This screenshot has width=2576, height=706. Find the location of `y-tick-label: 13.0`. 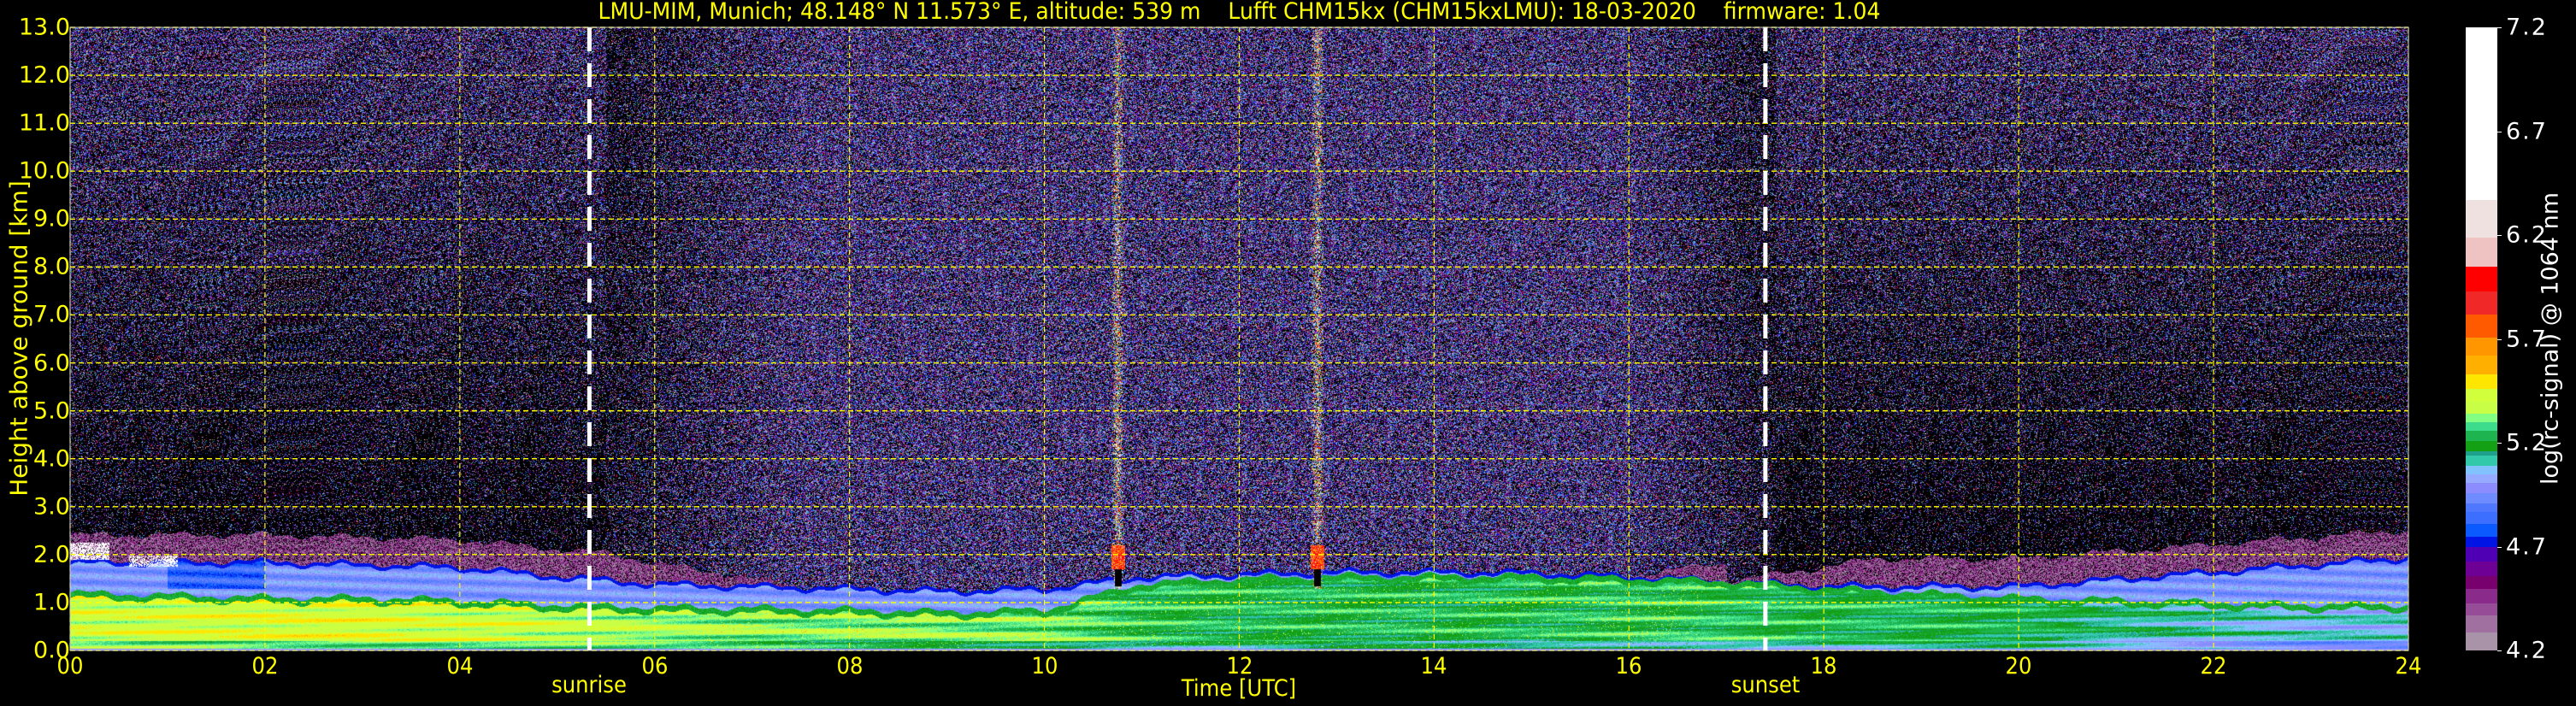

y-tick-label: 13.0 is located at coordinates (44, 27).